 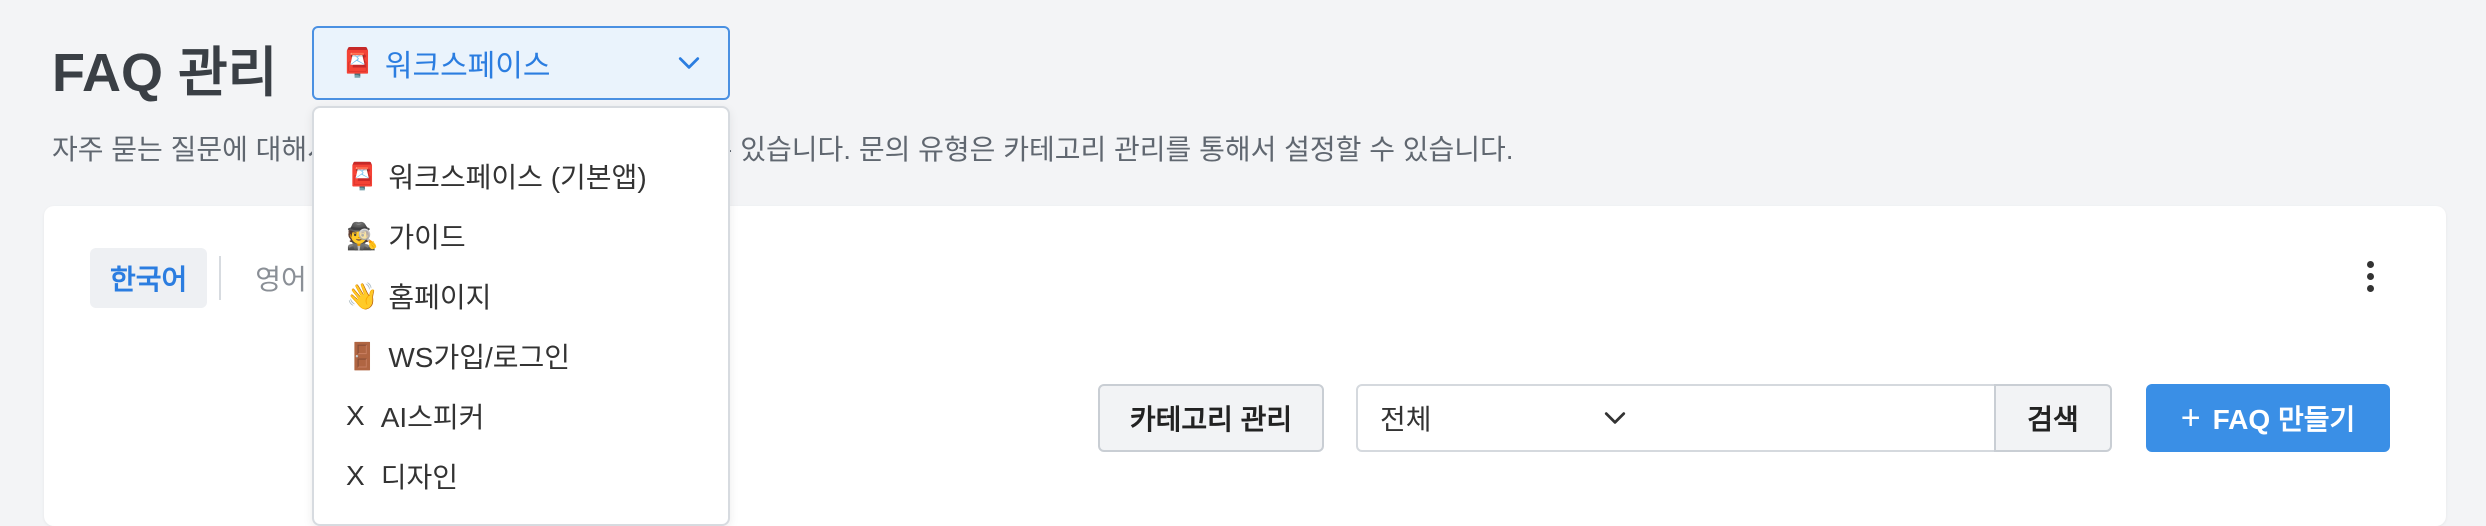 I want to click on dropdown-item-homepage: 👋 홈페이지, so click(x=521, y=296).